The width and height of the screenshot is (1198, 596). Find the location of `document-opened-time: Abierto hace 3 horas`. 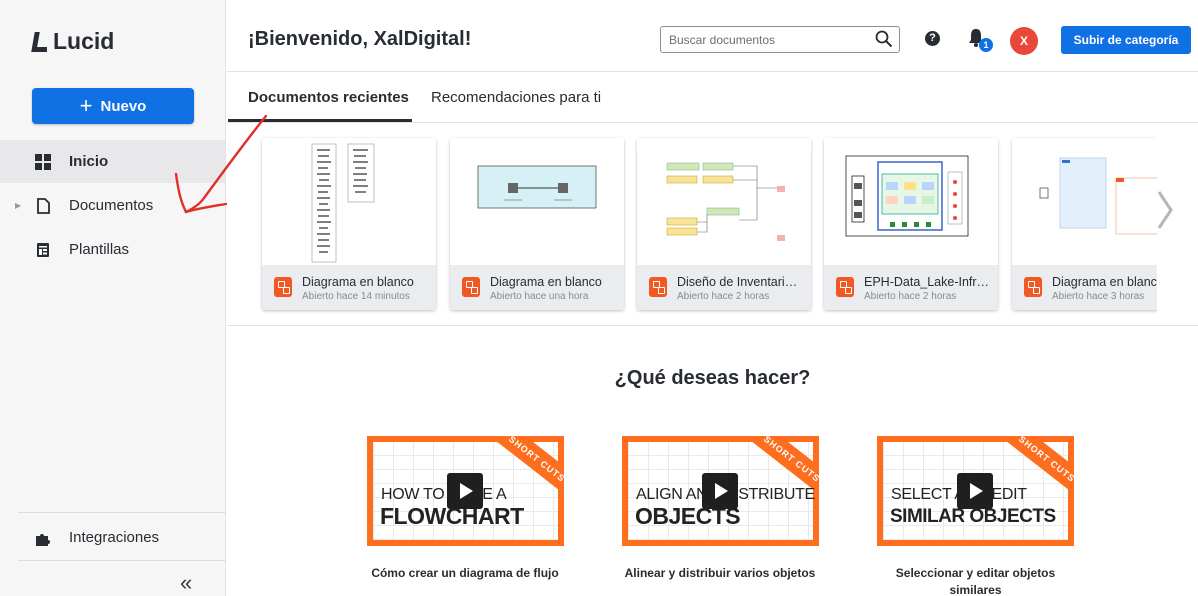

document-opened-time: Abierto hace 3 horas is located at coordinates (1098, 296).